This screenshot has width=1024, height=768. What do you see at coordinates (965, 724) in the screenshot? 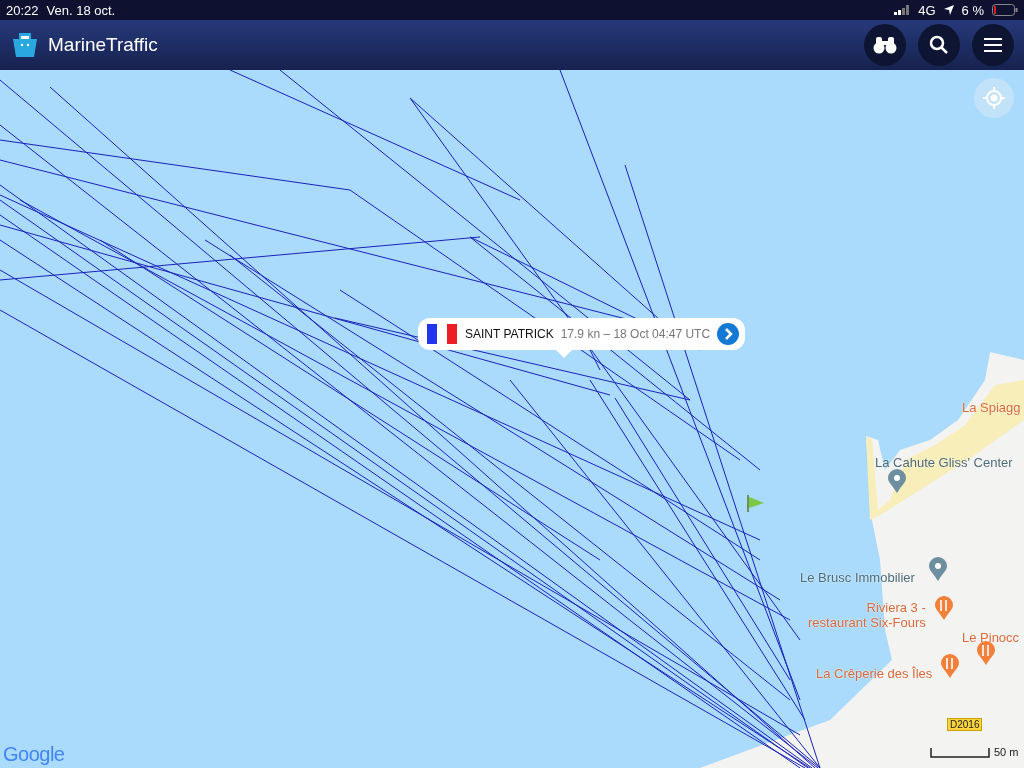
I see `road-number-sign: D2016` at bounding box center [965, 724].